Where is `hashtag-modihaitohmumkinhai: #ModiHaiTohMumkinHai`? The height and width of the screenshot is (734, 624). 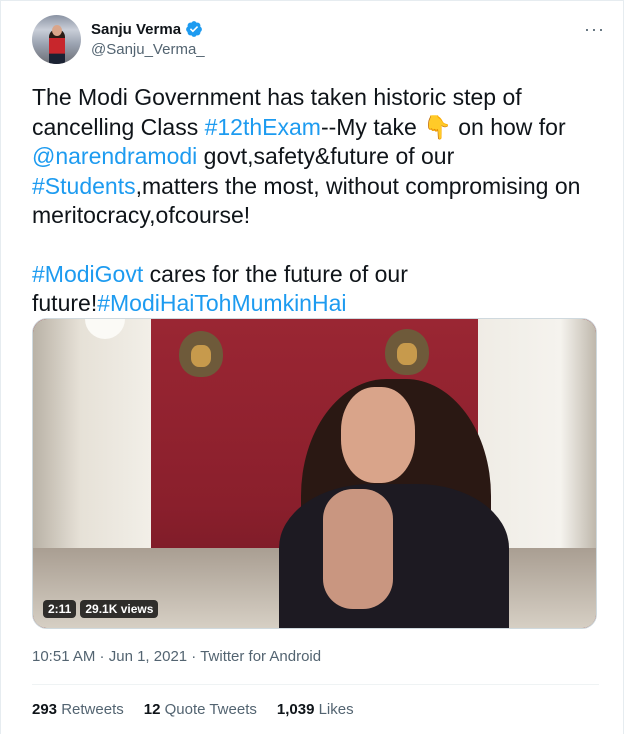
hashtag-modihaitohmumkinhai: #ModiHaiTohMumkinHai is located at coordinates (221, 303).